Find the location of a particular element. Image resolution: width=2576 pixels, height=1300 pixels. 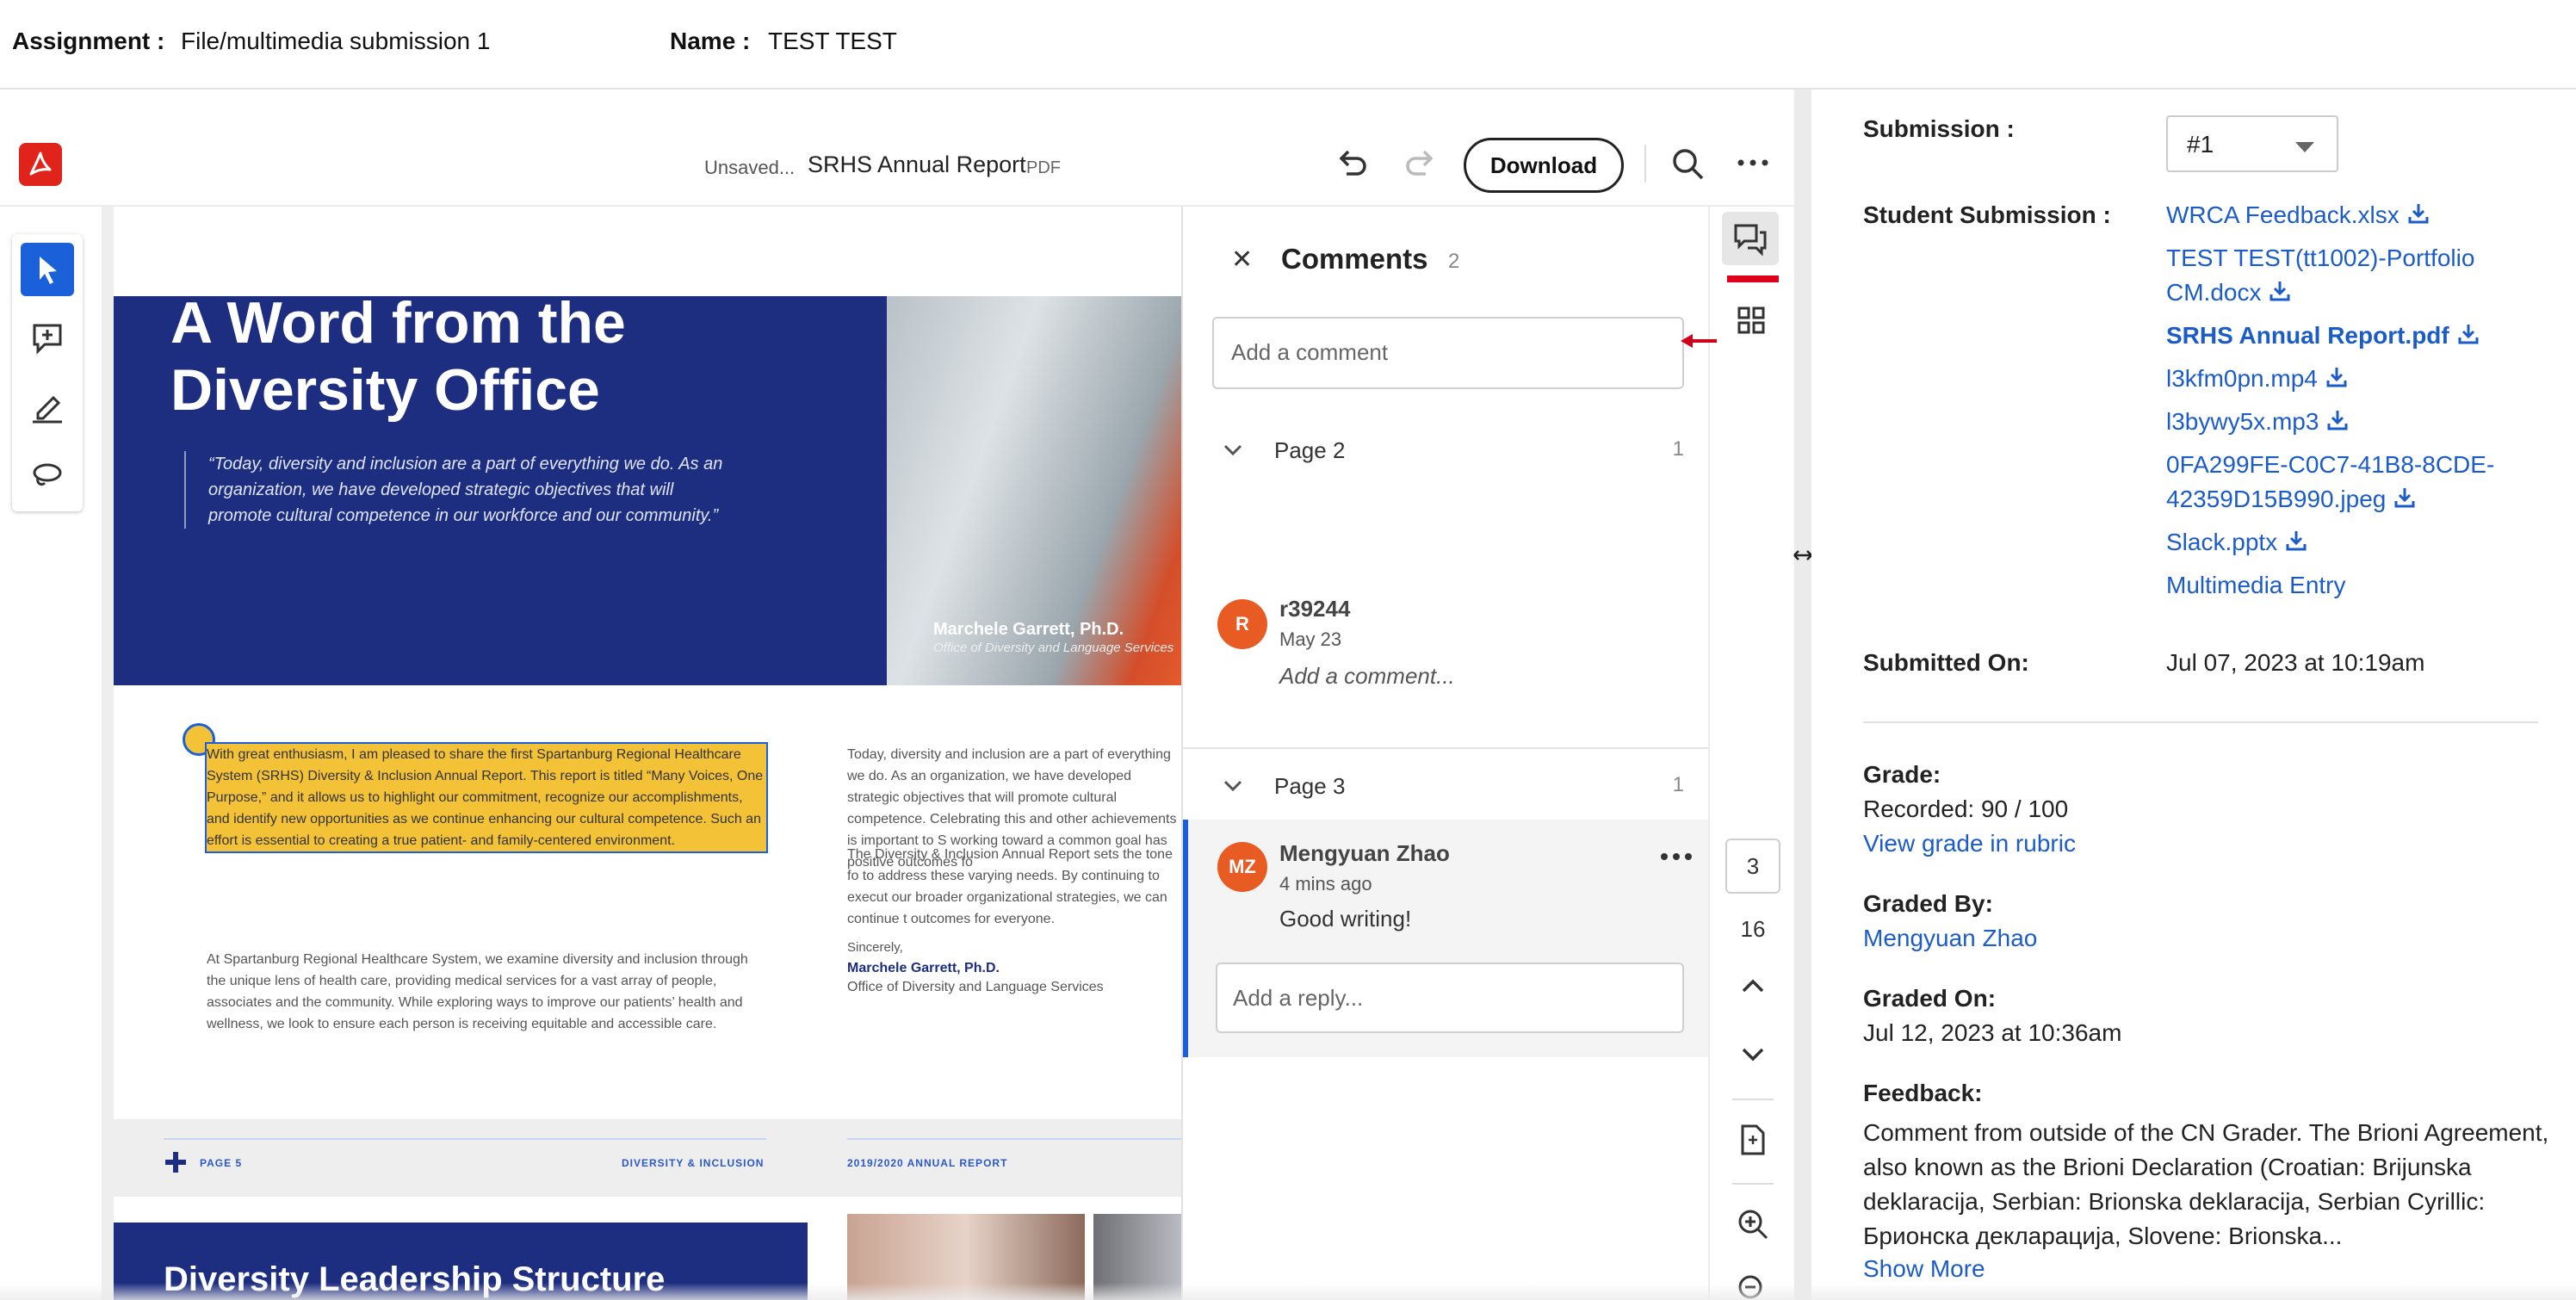

select-tool-icon is located at coordinates (47, 269).